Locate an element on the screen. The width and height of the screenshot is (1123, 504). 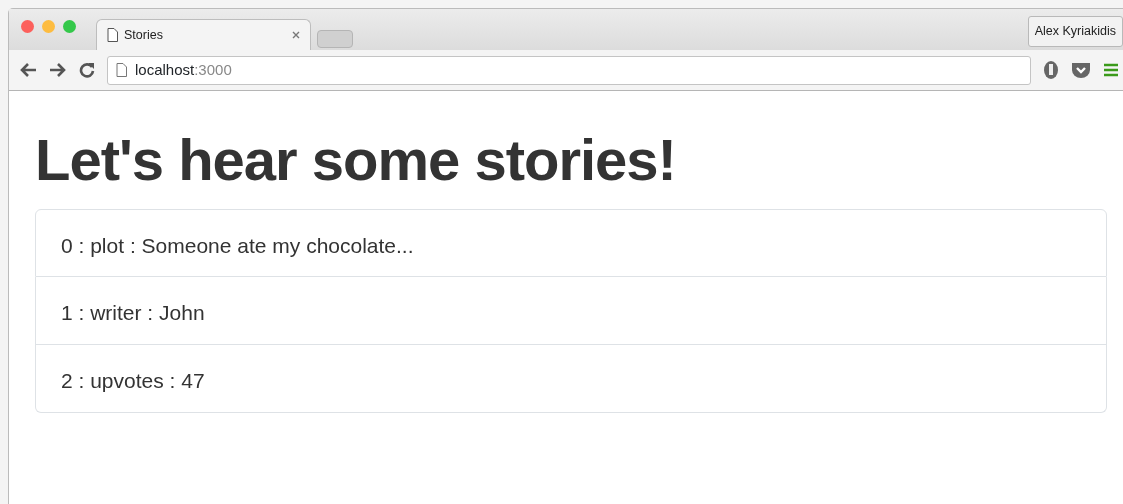
list-item: 1 : writer : John is located at coordinates (571, 310).